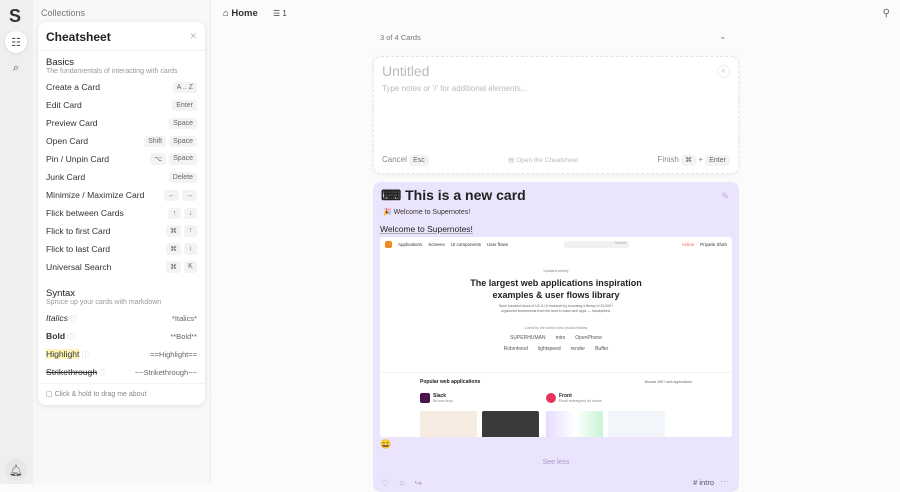 Image resolution: width=900 pixels, height=492 pixels. Describe the element at coordinates (121, 318) in the screenshot. I see `syntax-row: Italics ⓘ *Italics*` at that location.